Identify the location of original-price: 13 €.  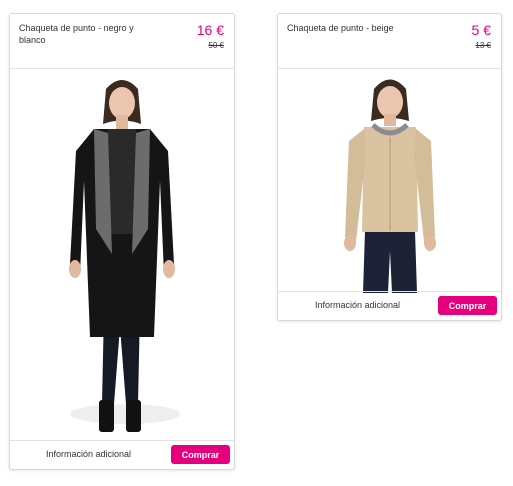
(483, 45).